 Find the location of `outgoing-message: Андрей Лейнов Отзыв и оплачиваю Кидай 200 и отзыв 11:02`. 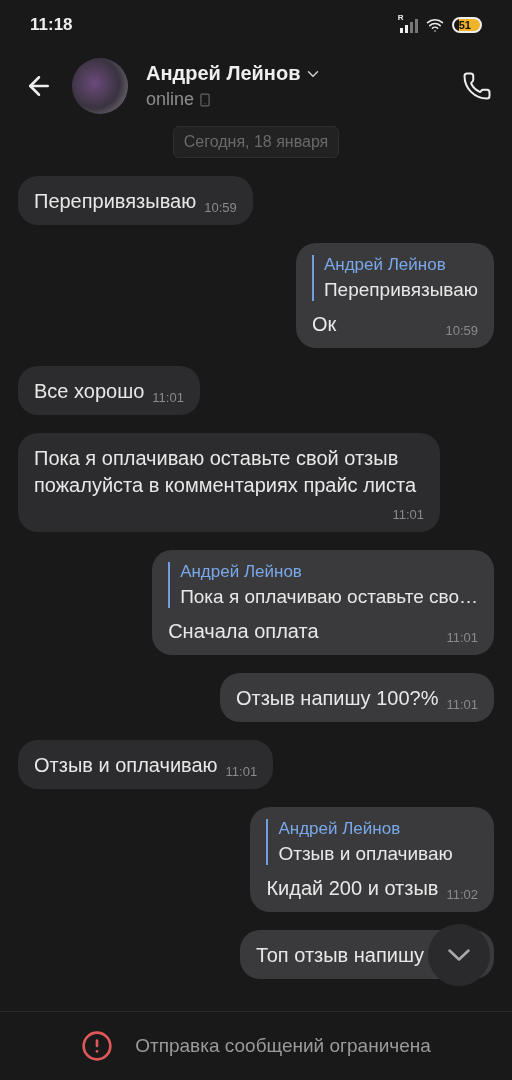

outgoing-message: Андрей Лейнов Отзыв и оплачиваю Кидай 200 и отзыв 11:02 is located at coordinates (372, 859).